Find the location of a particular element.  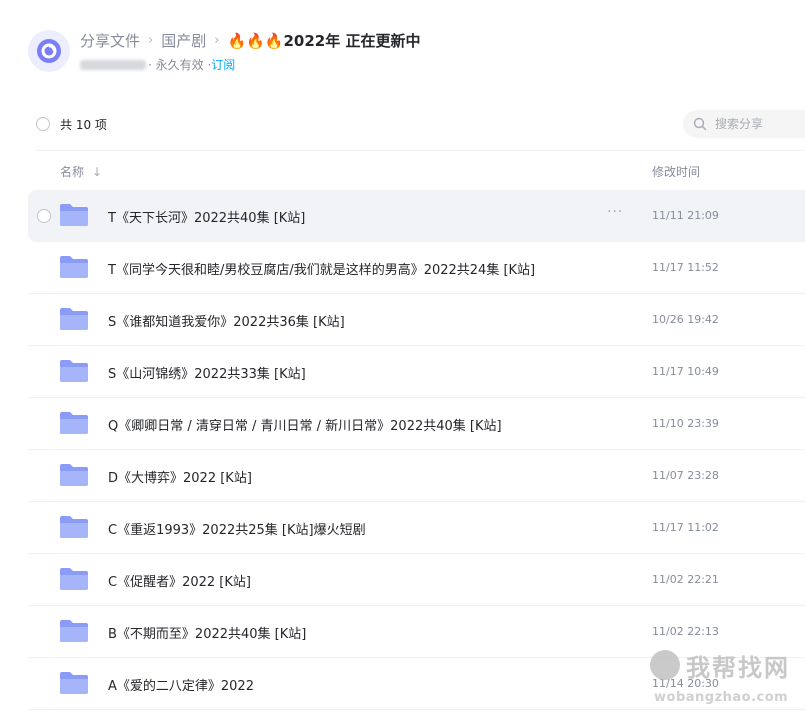

modified-time: 11/17 11:02 is located at coordinates (685, 527).